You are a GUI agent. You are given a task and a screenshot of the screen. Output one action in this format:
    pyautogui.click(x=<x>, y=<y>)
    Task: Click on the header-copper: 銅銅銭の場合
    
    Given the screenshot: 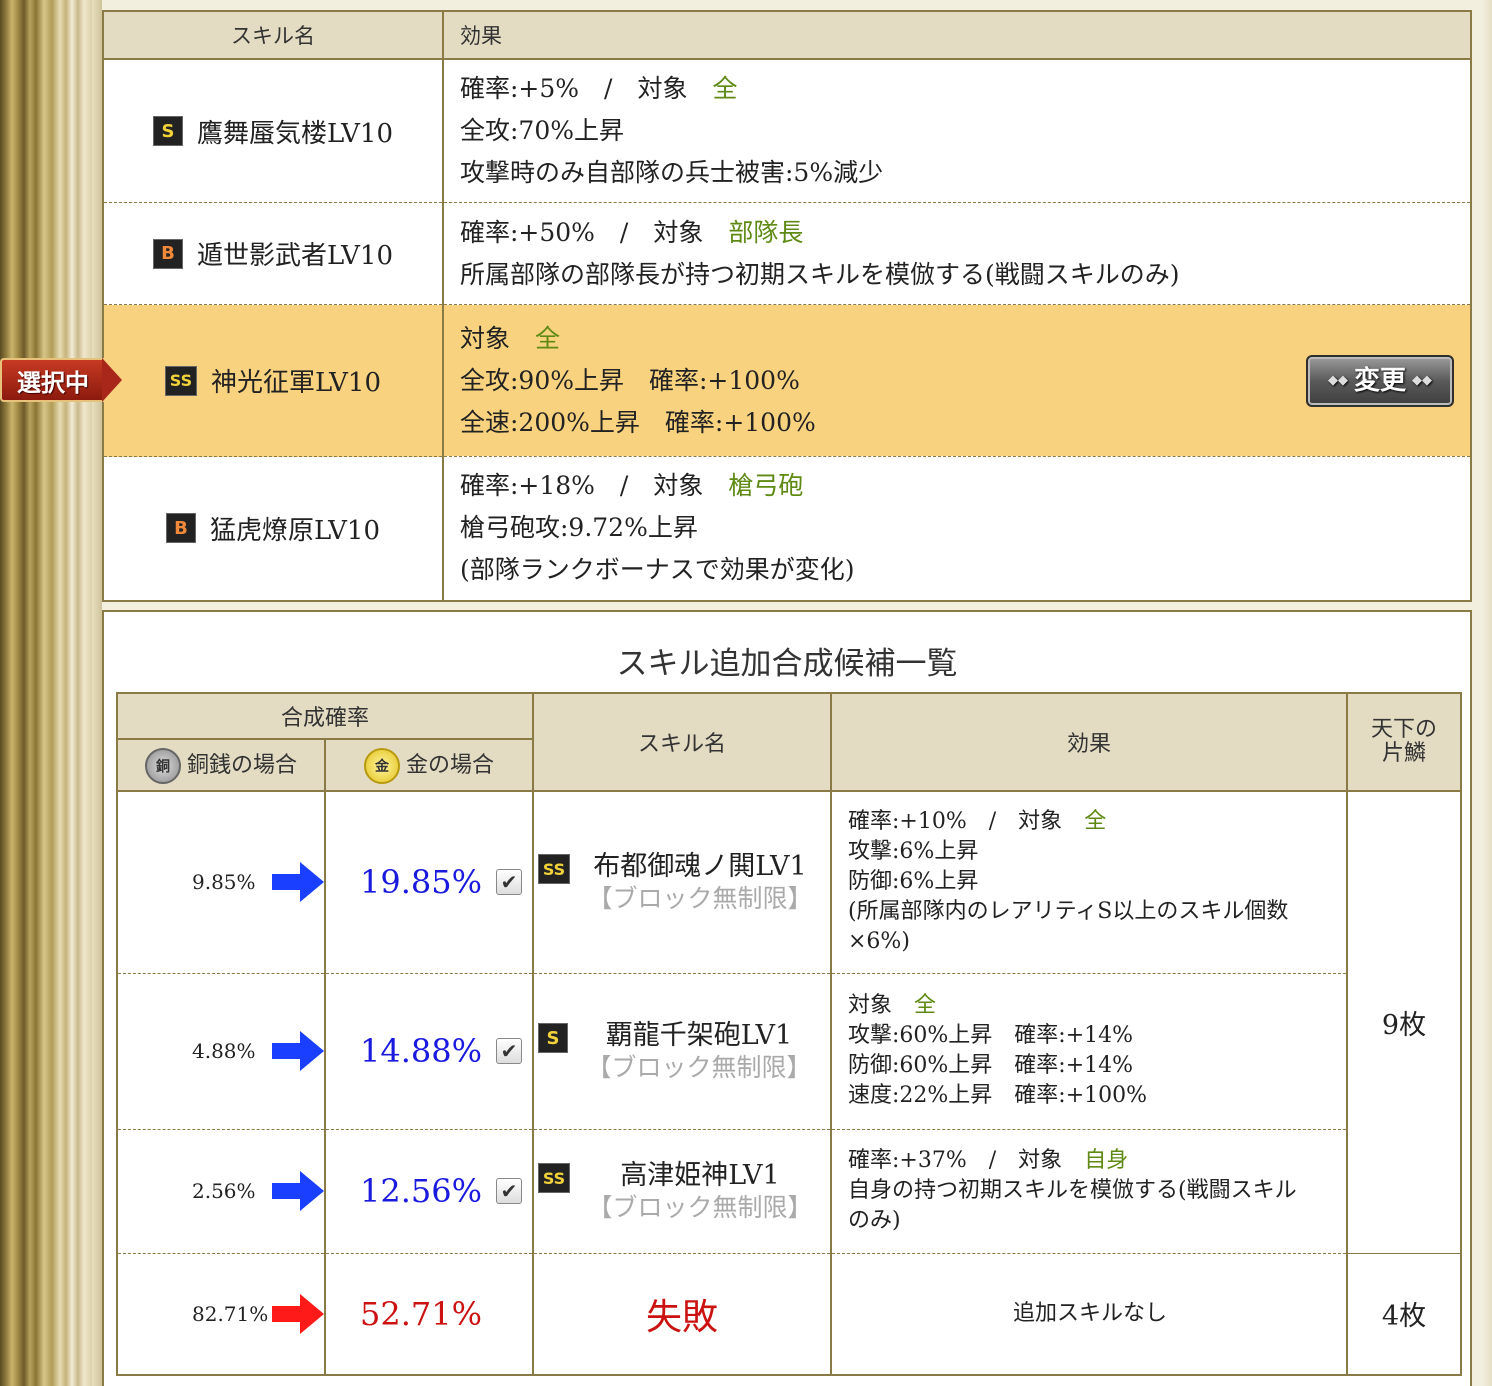 What is the action you would take?
    pyautogui.click(x=221, y=765)
    